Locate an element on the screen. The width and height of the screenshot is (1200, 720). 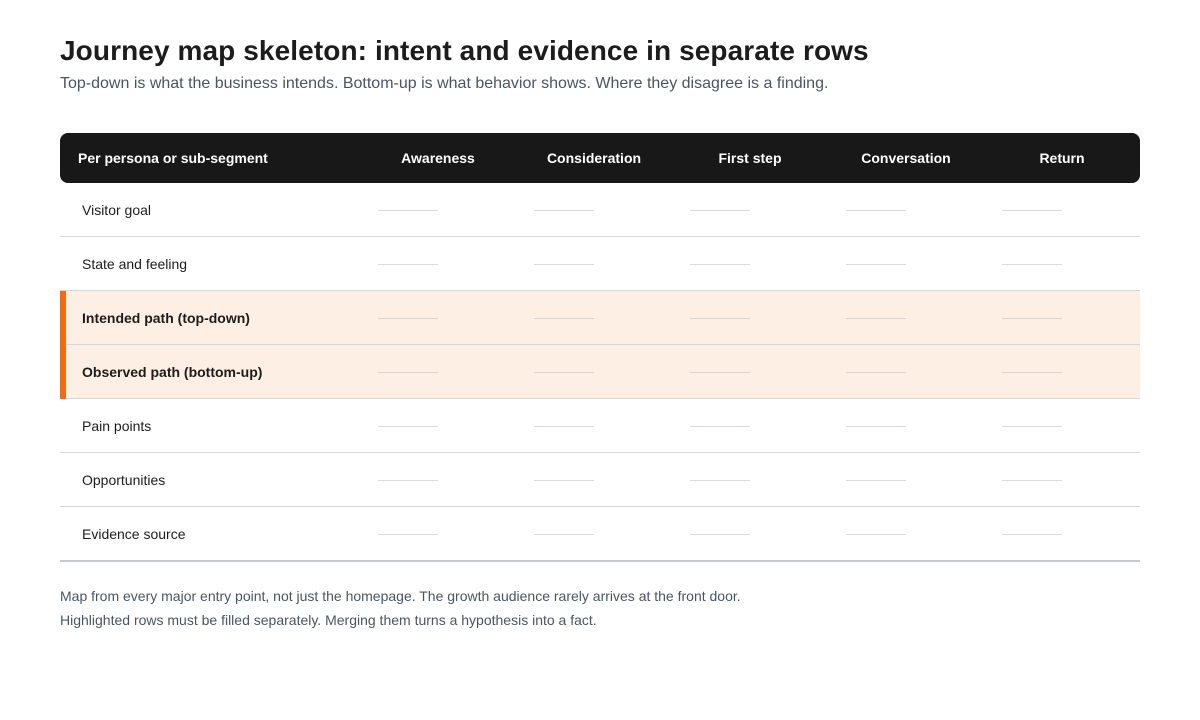
table-row: Observed path (bottom-up) is located at coordinates (600, 372).